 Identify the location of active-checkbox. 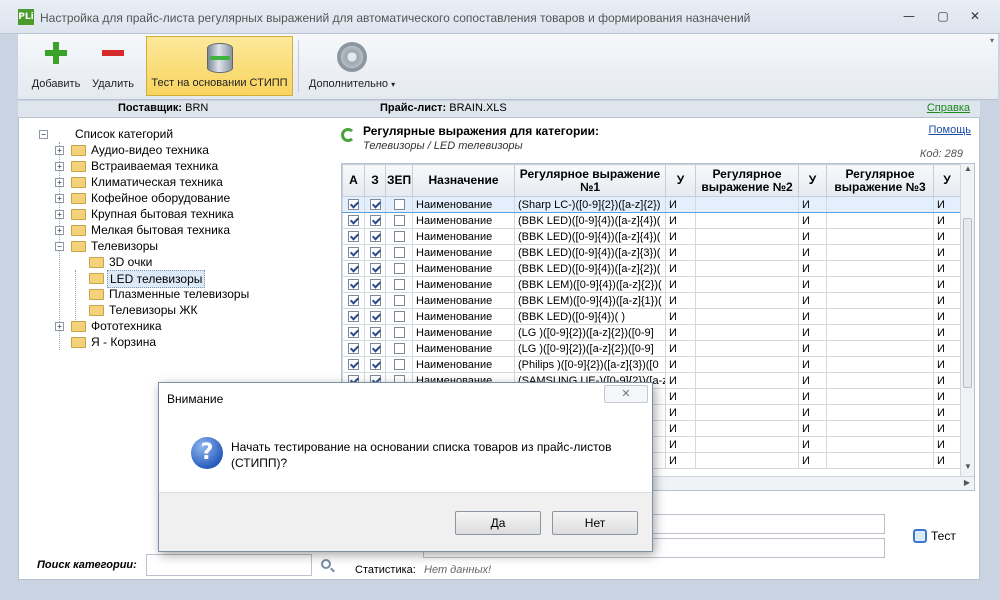
(353, 269).